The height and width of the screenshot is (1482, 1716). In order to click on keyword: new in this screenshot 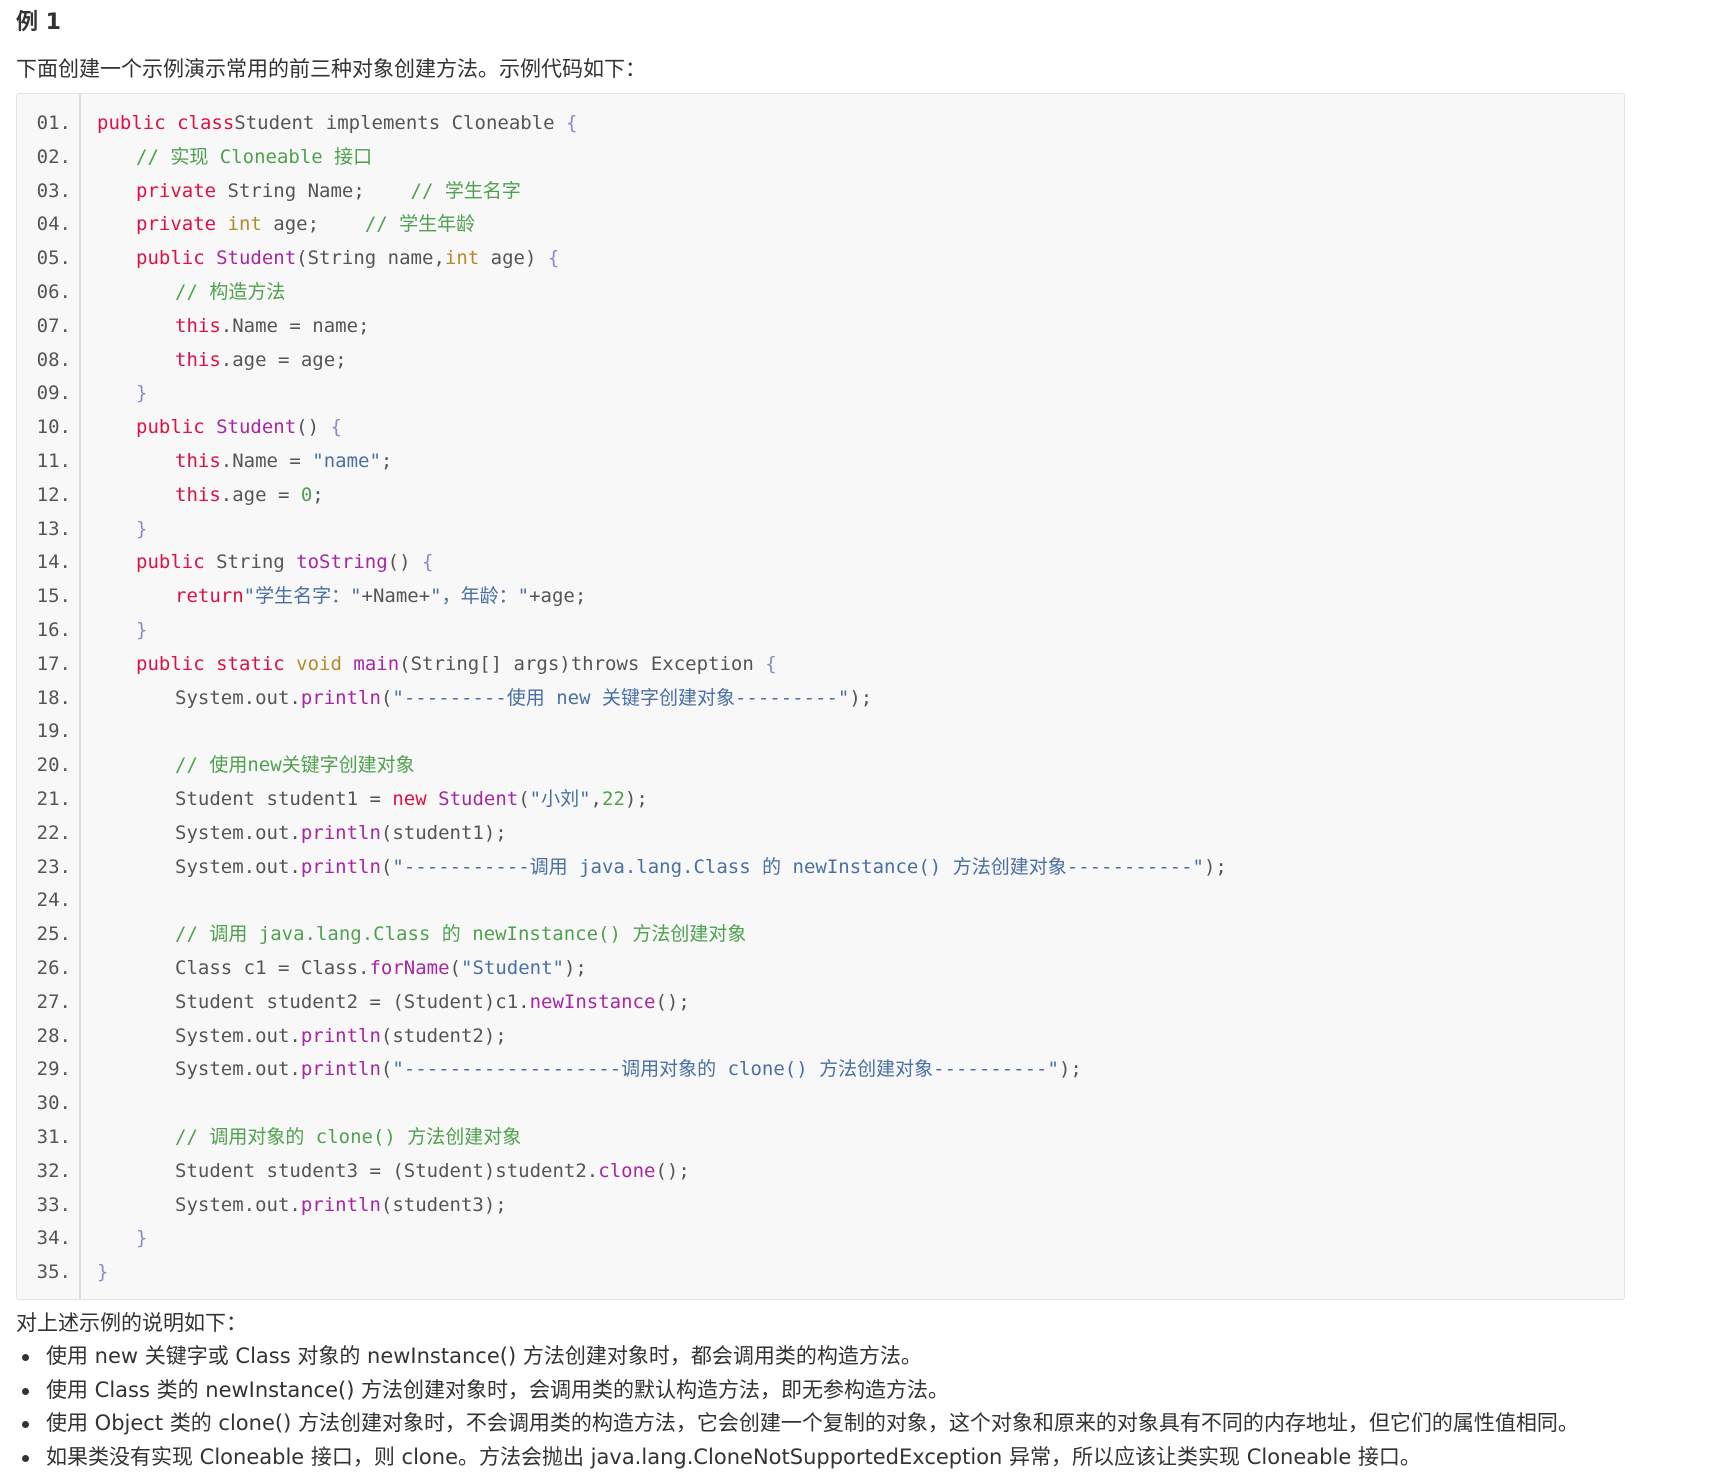, I will do `click(409, 798)`.